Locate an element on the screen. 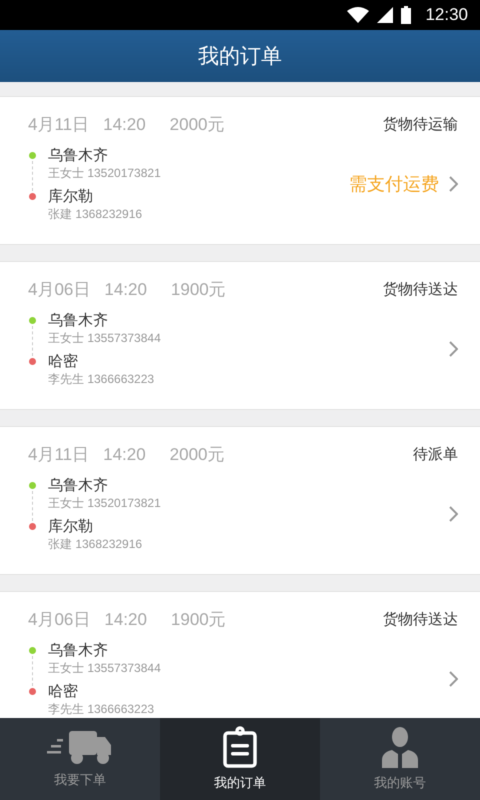 The height and width of the screenshot is (800, 480). signal-icon is located at coordinates (385, 15).